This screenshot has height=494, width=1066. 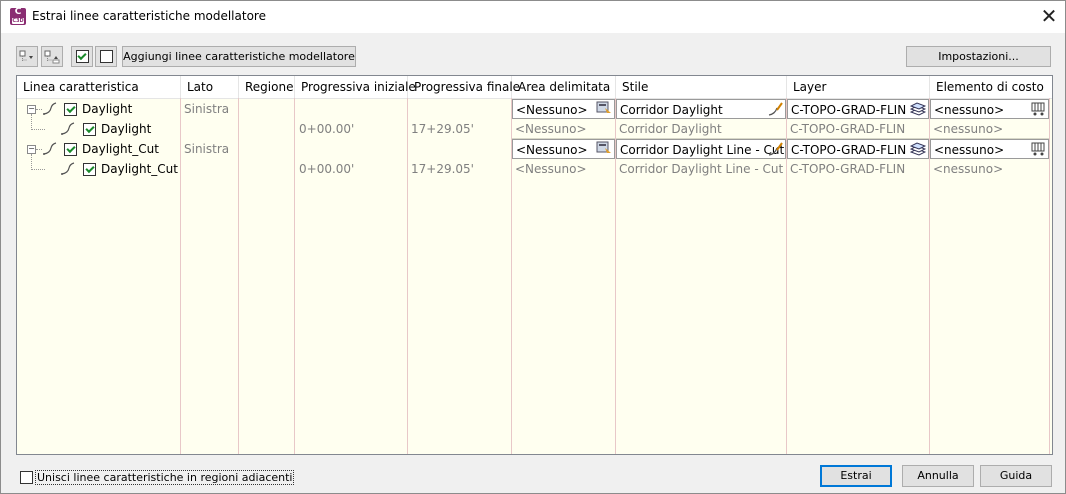 I want to click on tree-collapse-icon, so click(x=52, y=56).